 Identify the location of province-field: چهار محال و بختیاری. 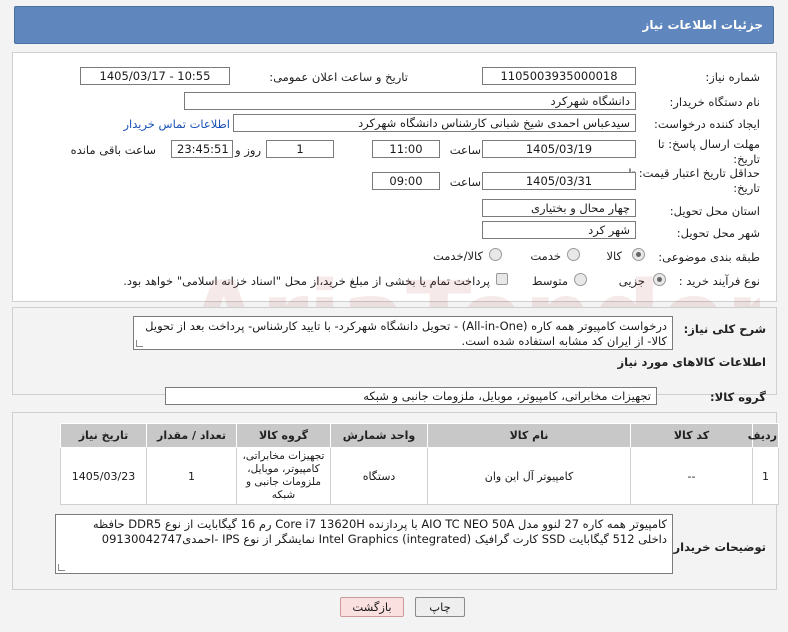
(559, 208).